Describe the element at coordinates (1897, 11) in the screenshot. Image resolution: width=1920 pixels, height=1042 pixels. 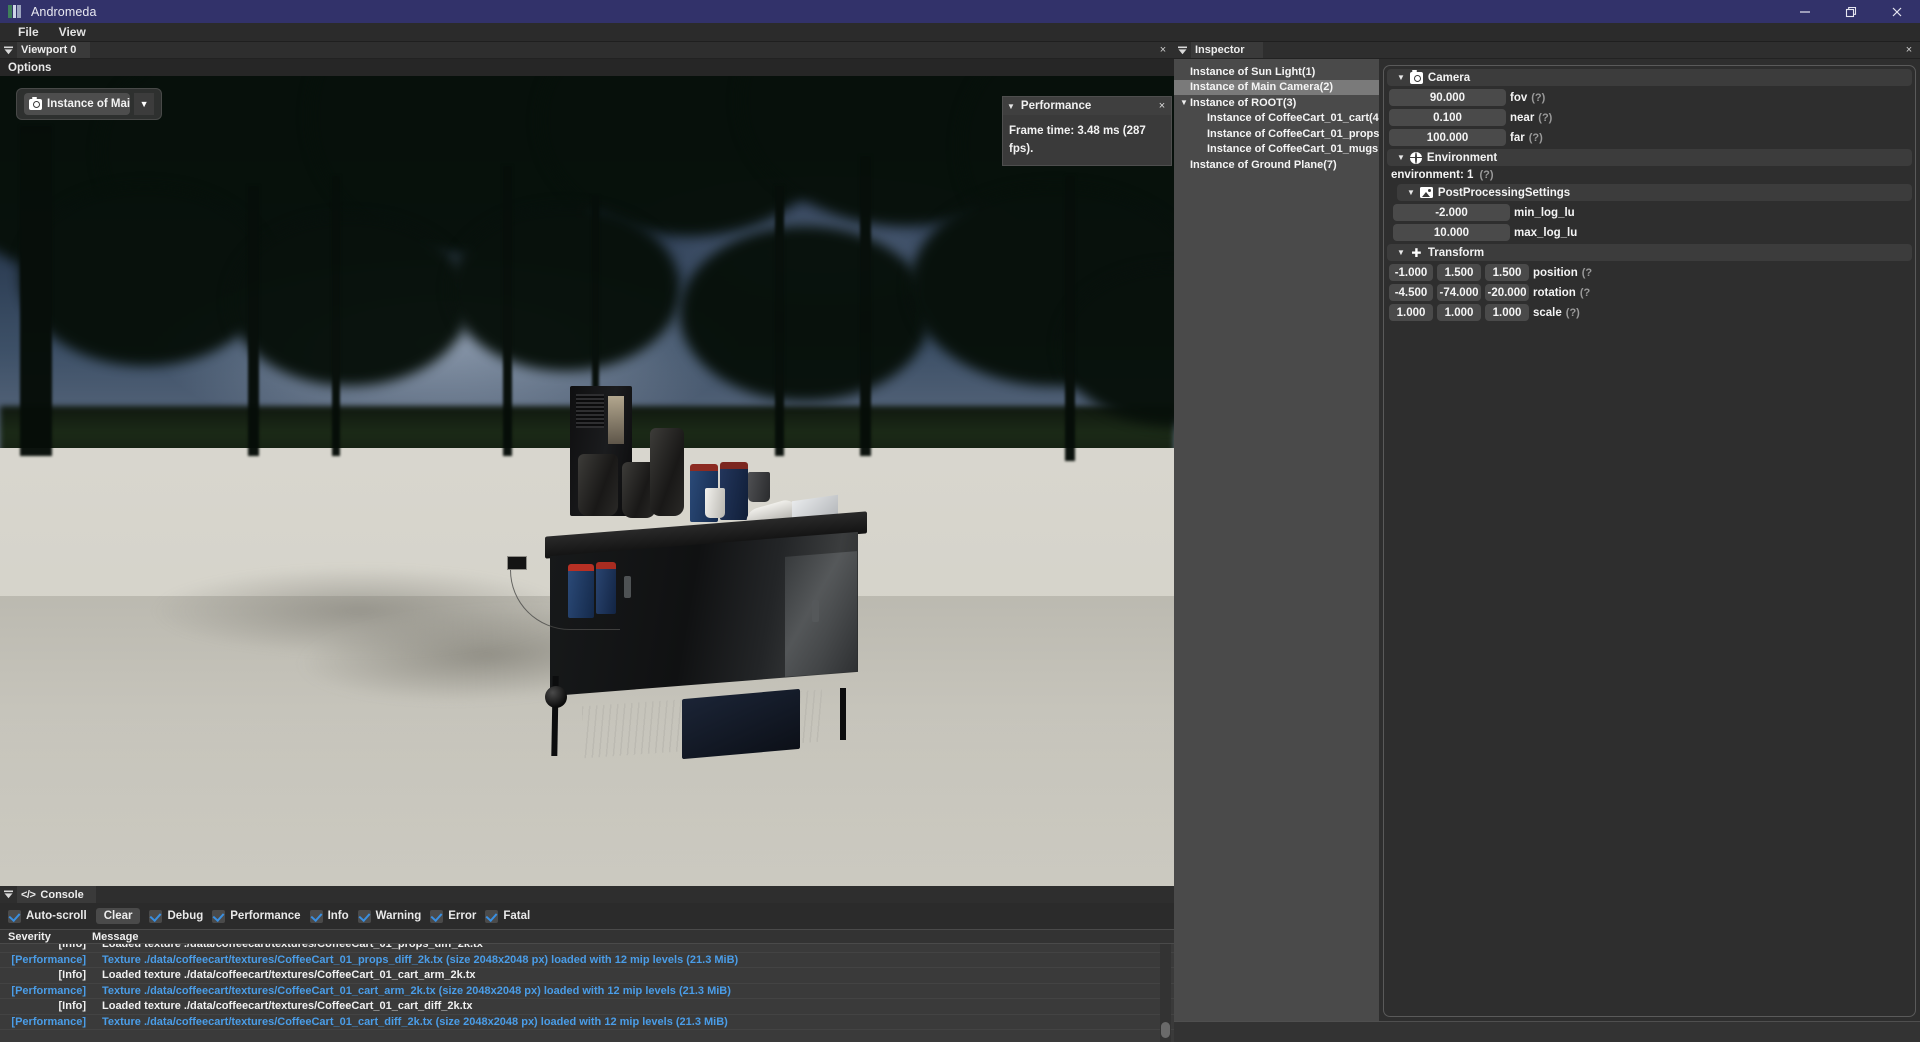
I see `close-button` at that location.